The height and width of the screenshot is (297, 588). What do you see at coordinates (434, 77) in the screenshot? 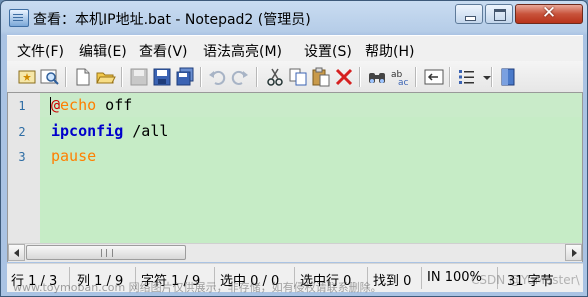
I see `word-wrap-icon` at bounding box center [434, 77].